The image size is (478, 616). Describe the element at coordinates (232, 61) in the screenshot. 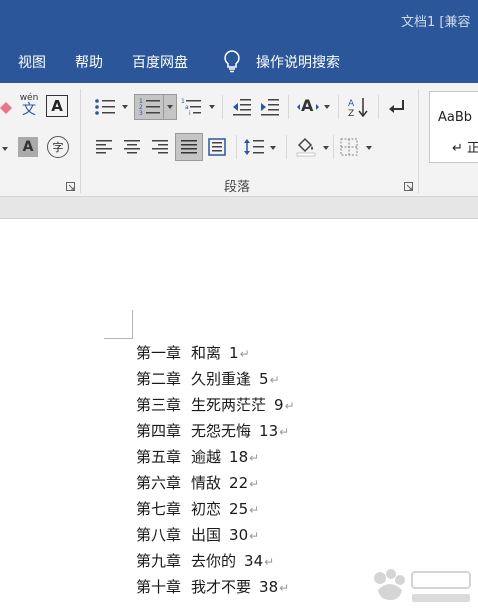

I see `lightbulb-icon` at that location.